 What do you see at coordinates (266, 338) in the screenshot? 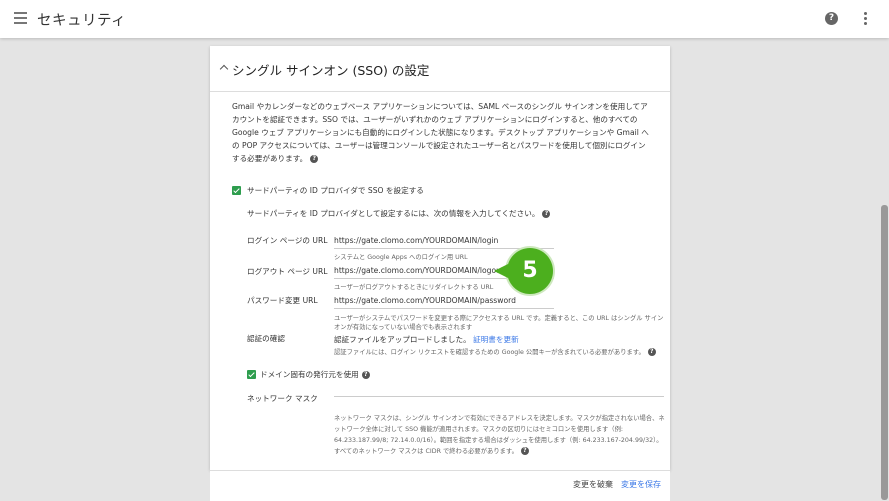
I see `certificate-label: 認証の確認` at bounding box center [266, 338].